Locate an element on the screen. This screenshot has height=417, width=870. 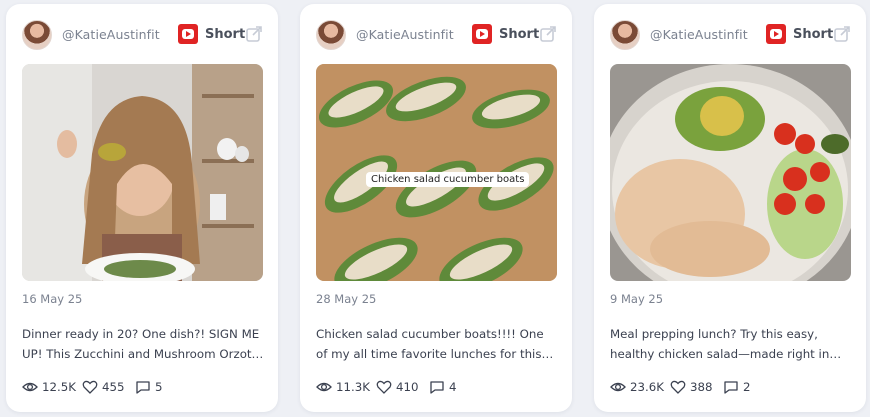
post-date: 16 May 25 is located at coordinates (52, 299).